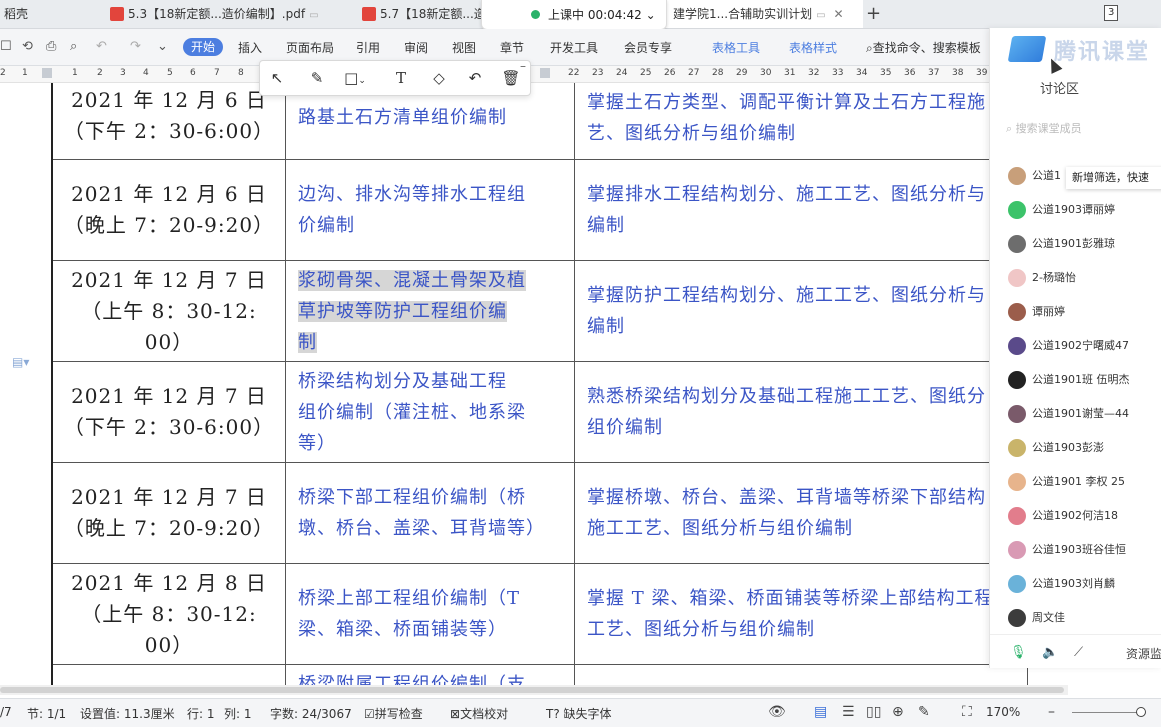 The image size is (1161, 727). What do you see at coordinates (368, 47) in the screenshot?
I see `tab-reference: 引用` at bounding box center [368, 47].